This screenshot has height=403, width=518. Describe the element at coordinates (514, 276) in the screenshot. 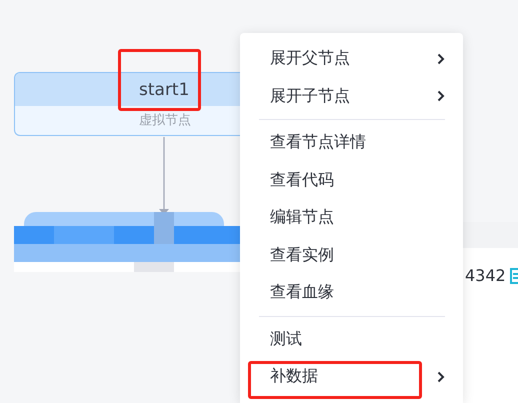

I see `document-icon` at that location.